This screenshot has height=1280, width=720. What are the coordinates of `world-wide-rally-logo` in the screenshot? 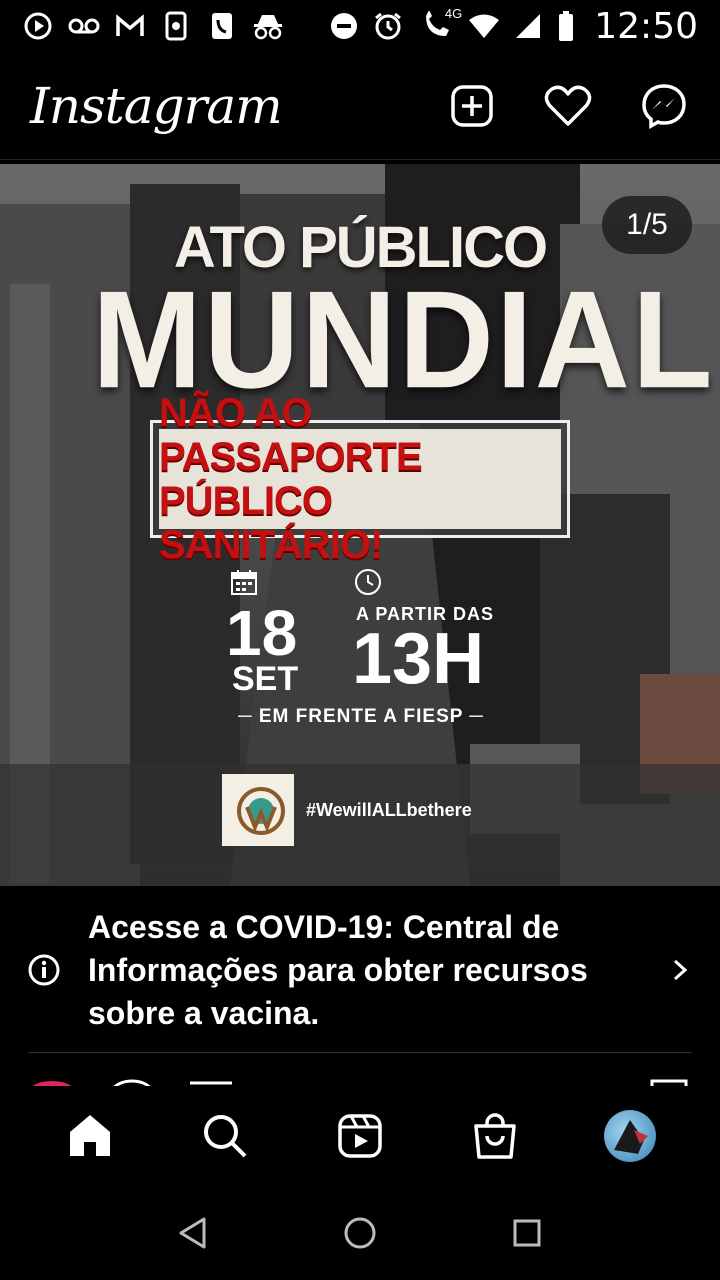 It's located at (258, 810).